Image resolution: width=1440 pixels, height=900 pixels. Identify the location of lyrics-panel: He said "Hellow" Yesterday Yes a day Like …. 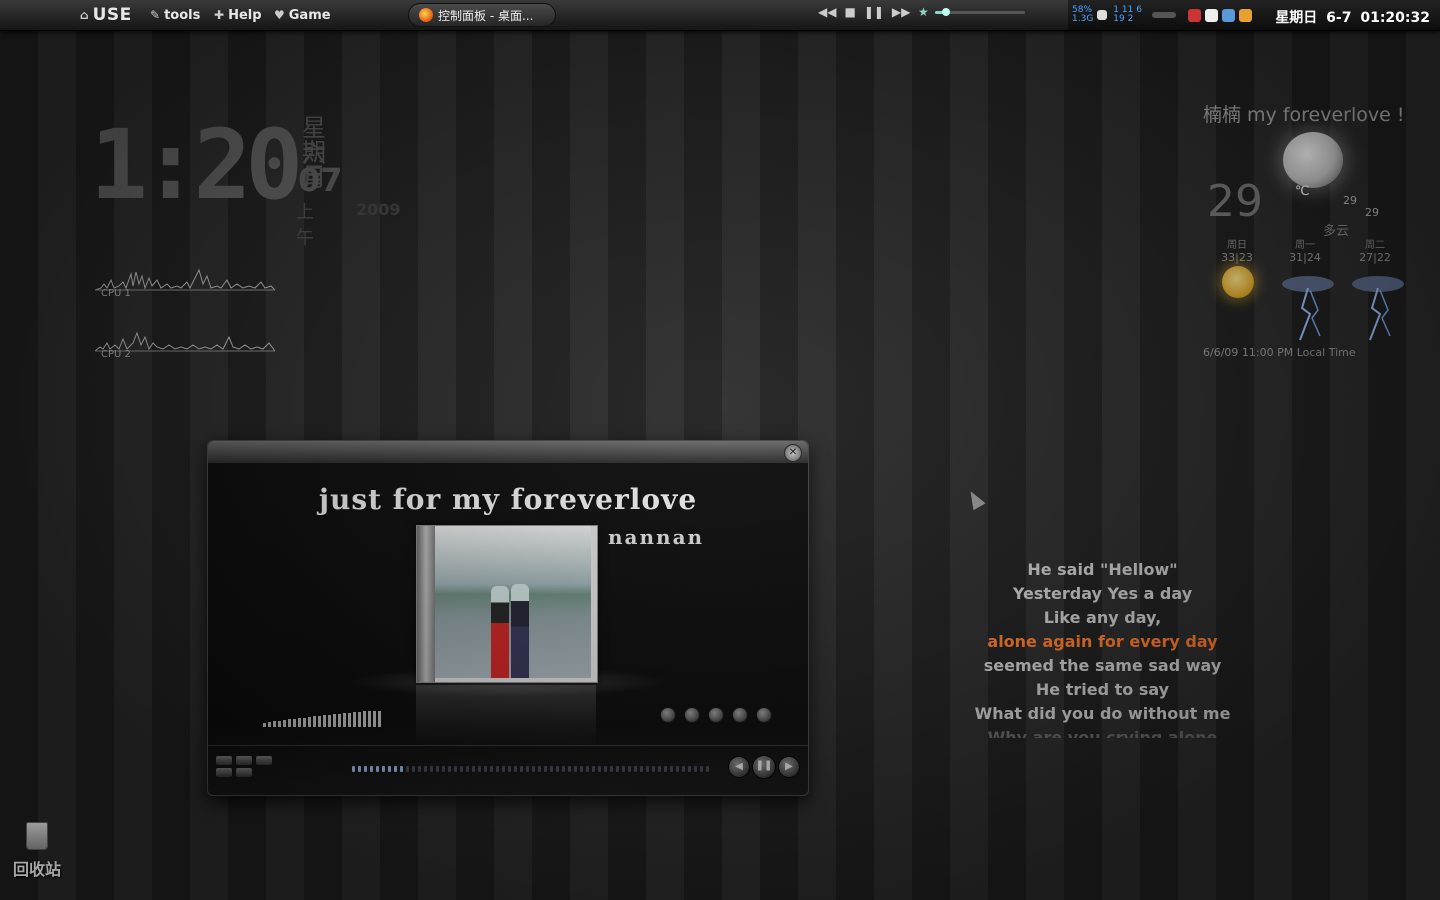
(1102, 648).